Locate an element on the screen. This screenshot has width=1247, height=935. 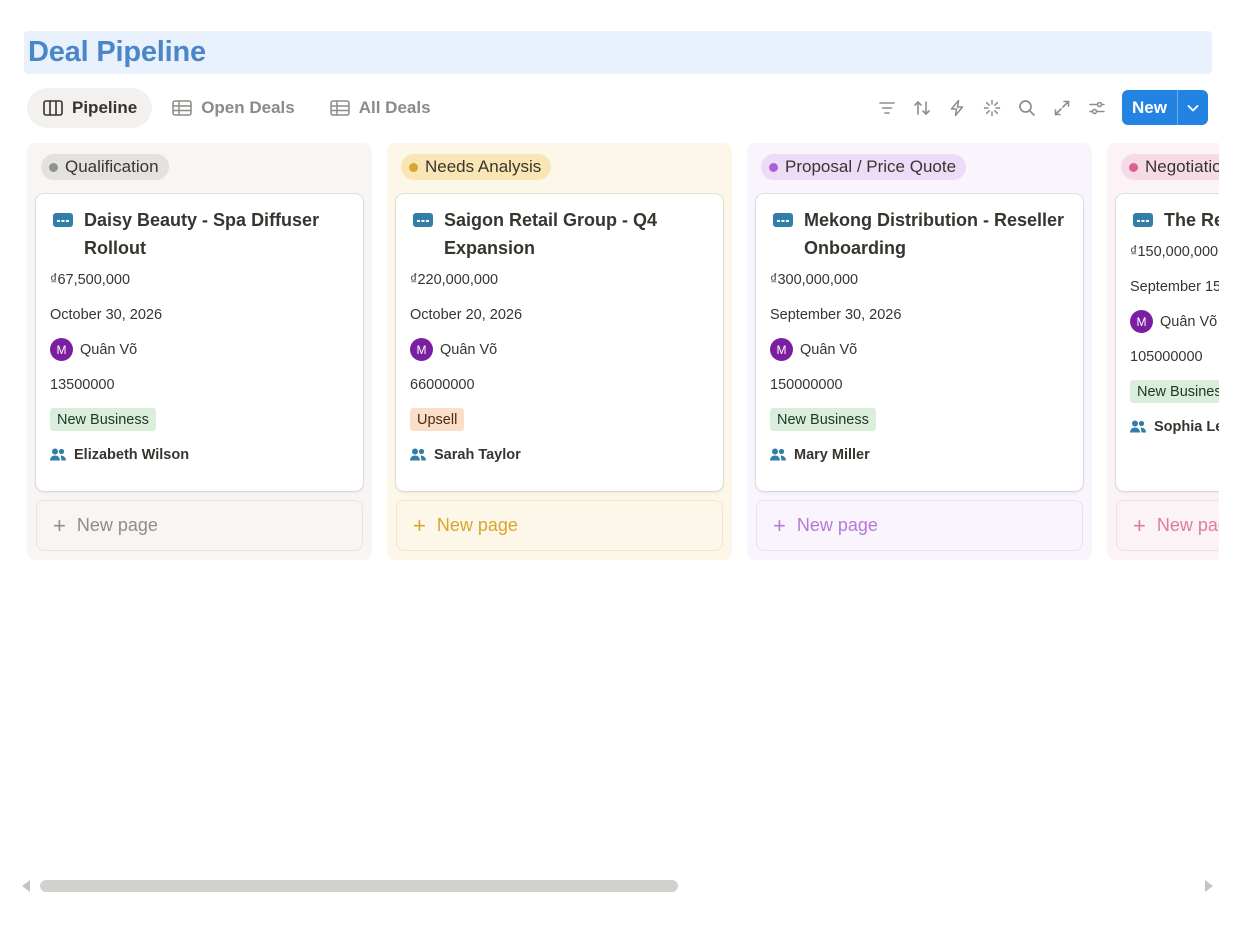
page-title-bar: Deal Pipeline is located at coordinates (618, 52).